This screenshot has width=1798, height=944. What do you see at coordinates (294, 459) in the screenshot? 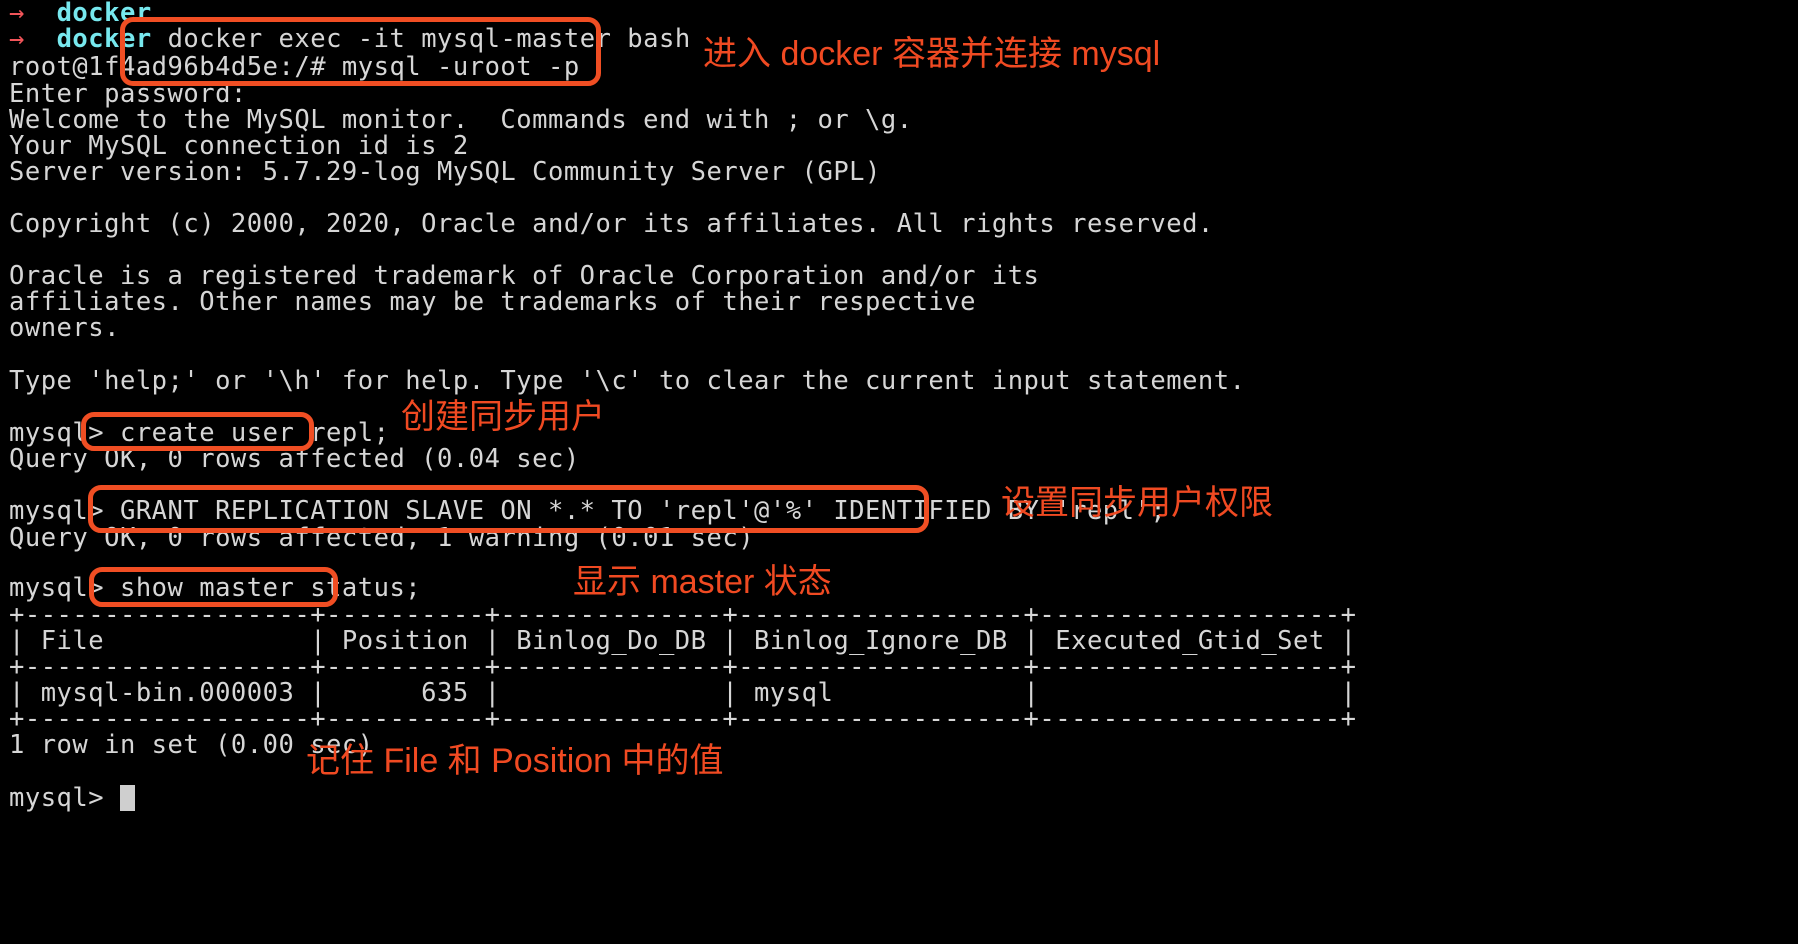
I see `output-line-query-ok-1: Query OK, 0 rows affected (0.04 sec)` at bounding box center [294, 459].